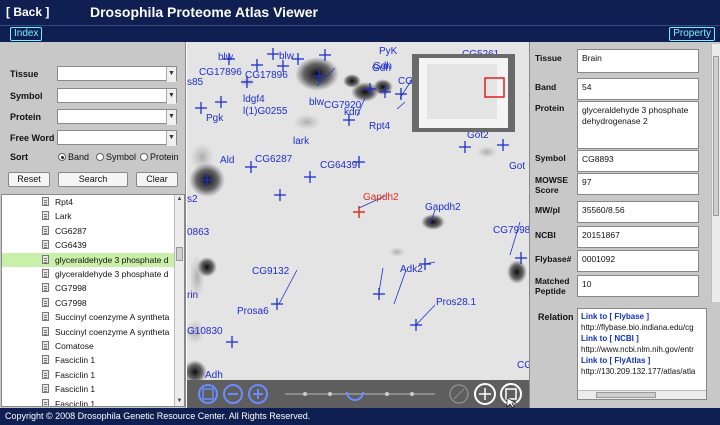  What do you see at coordinates (88, 346) in the screenshot?
I see `list-item: Comatose` at bounding box center [88, 346].